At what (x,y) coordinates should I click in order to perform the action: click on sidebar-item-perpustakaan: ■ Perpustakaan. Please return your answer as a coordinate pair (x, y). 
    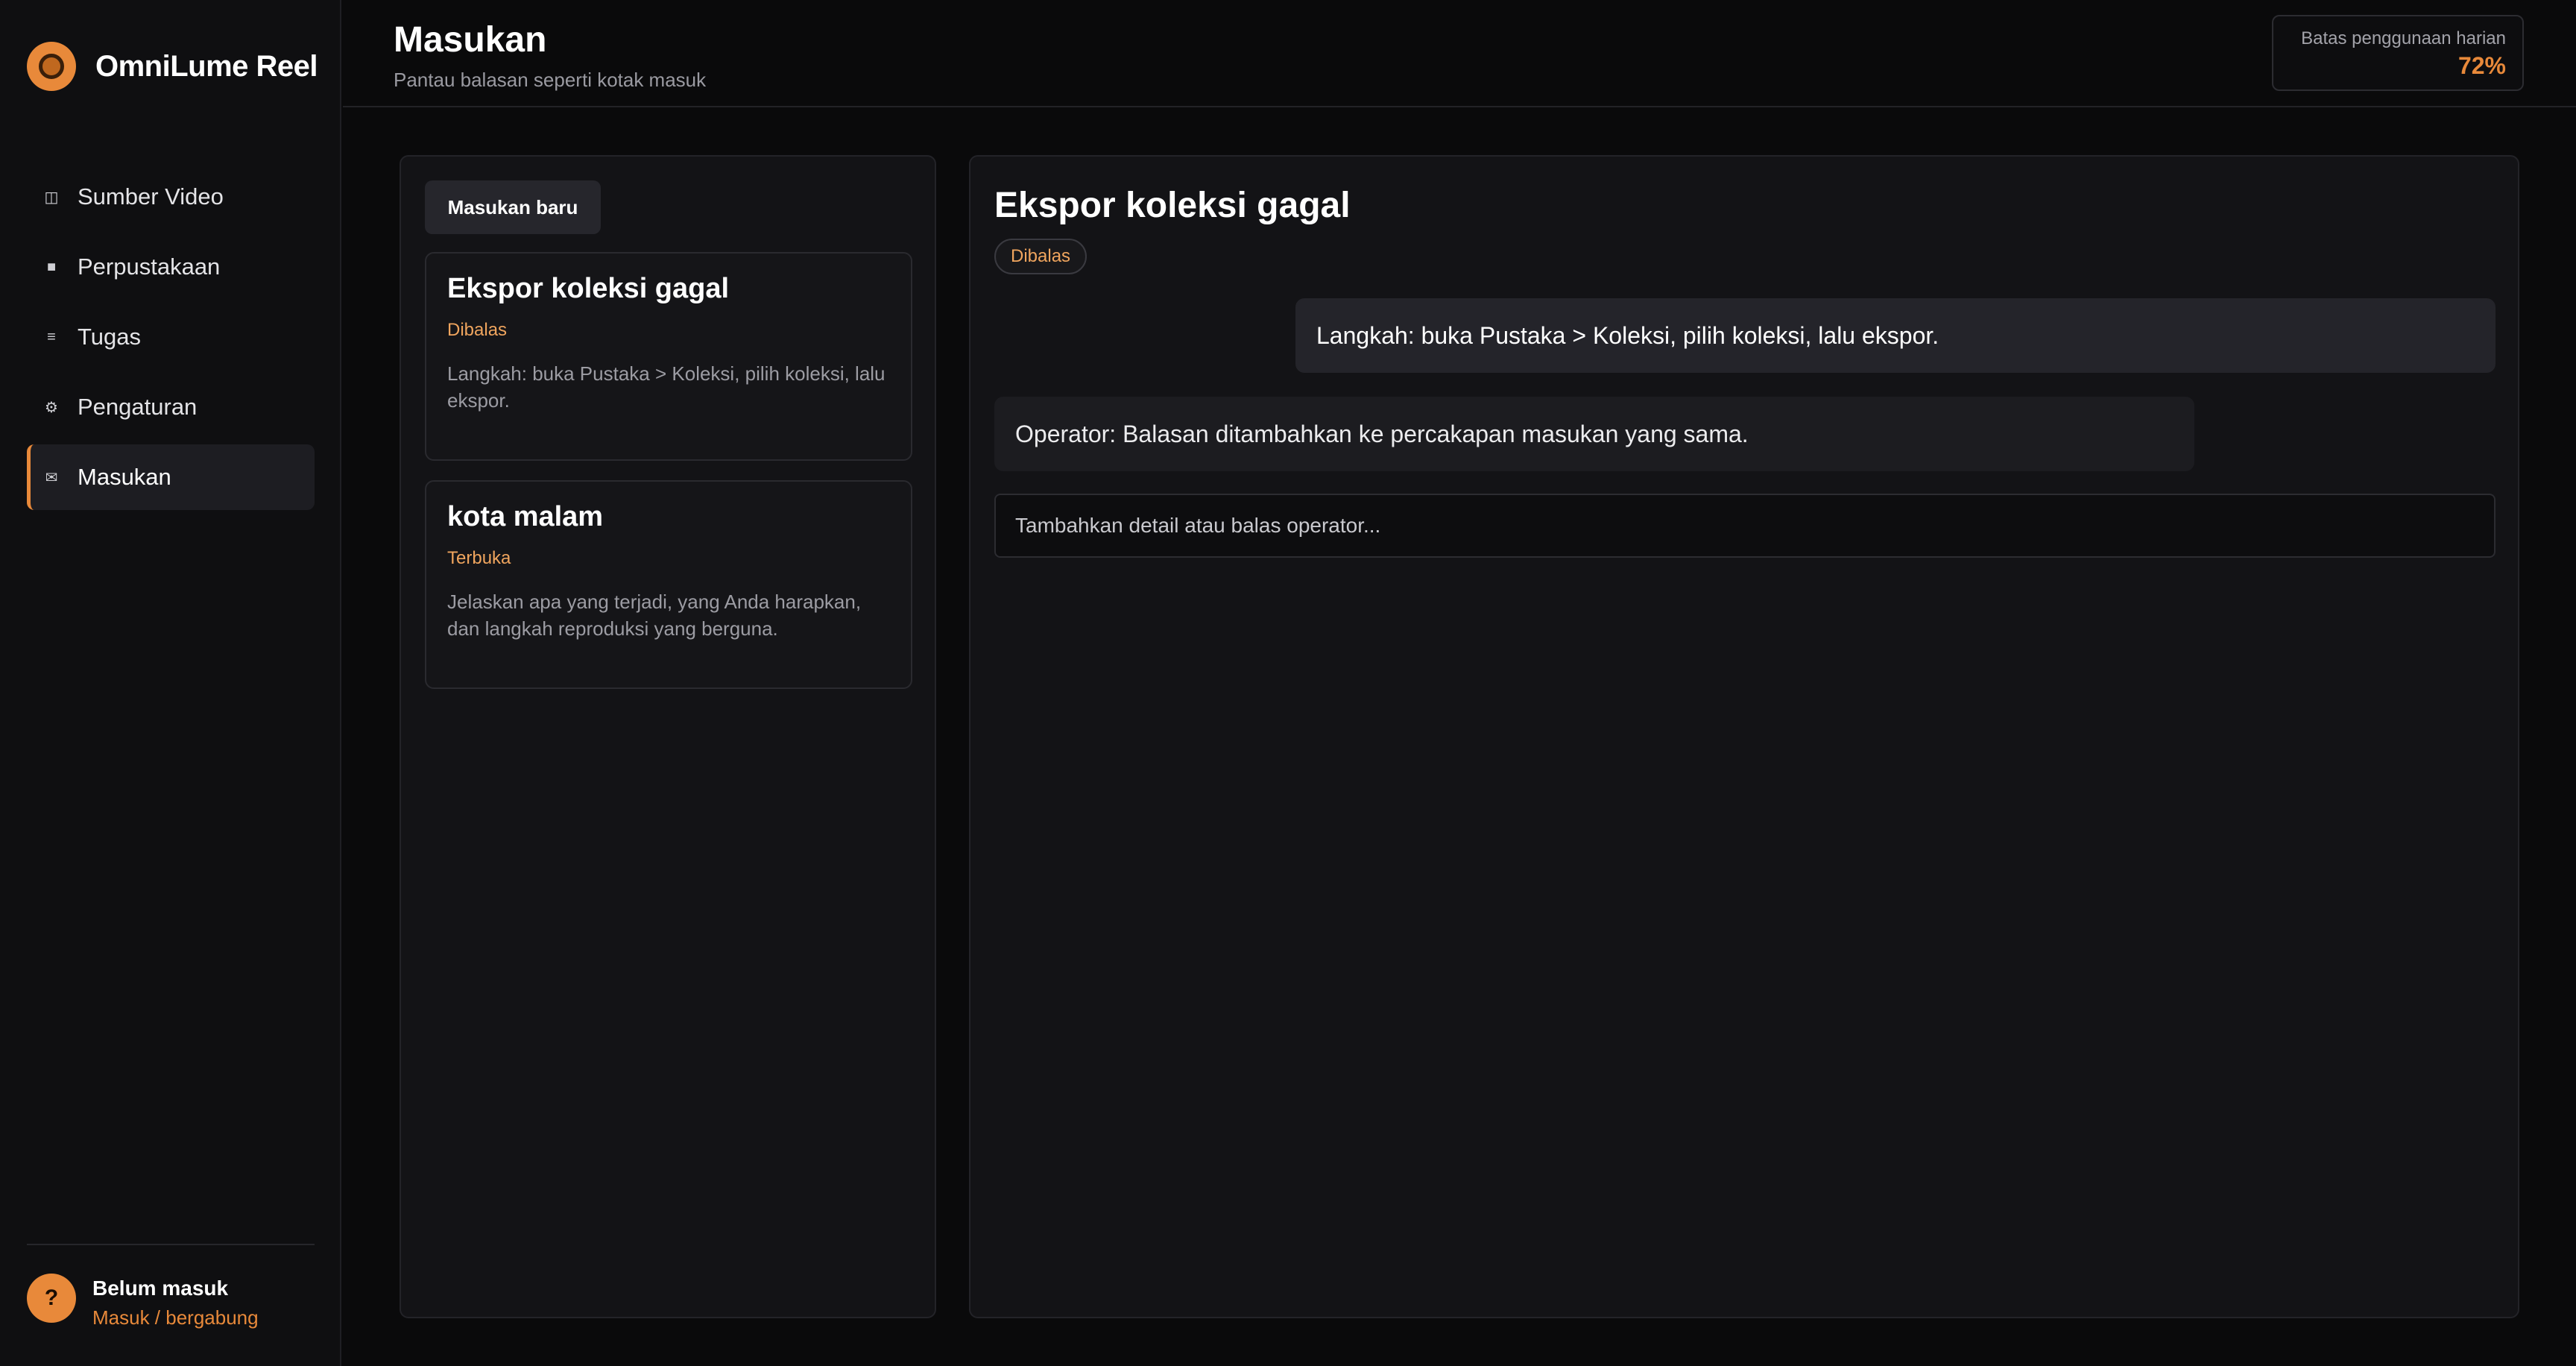
    Looking at the image, I should click on (171, 267).